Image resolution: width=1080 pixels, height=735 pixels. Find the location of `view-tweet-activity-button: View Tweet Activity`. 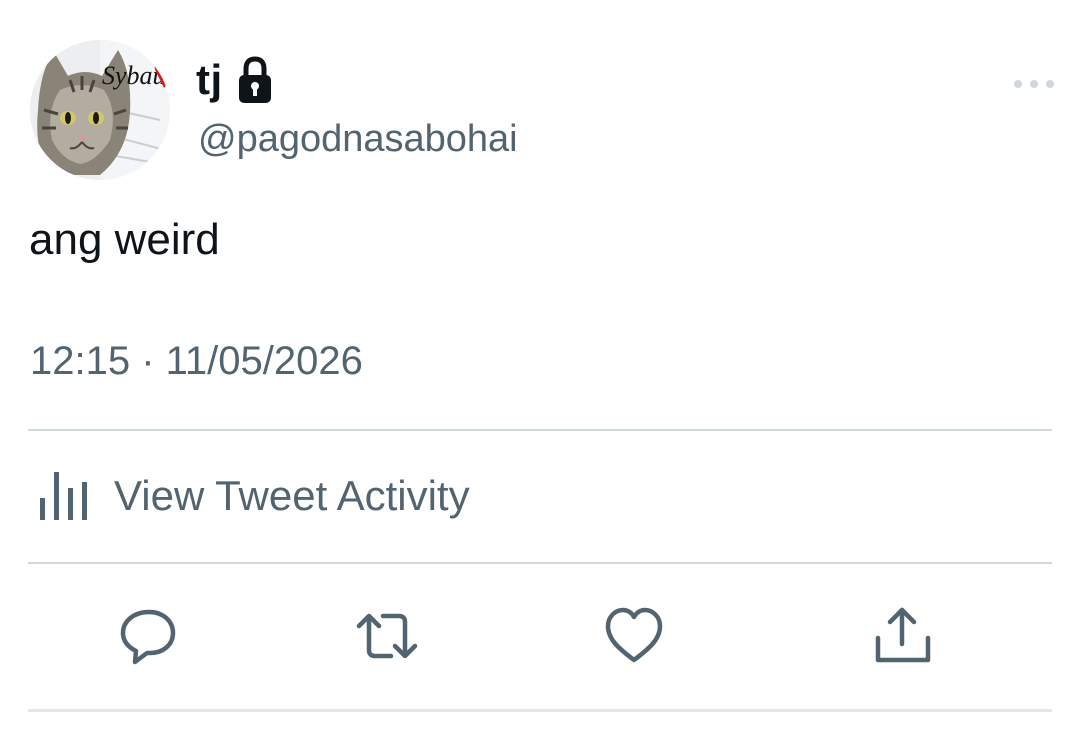

view-tweet-activity-button: View Tweet Activity is located at coordinates (253, 496).